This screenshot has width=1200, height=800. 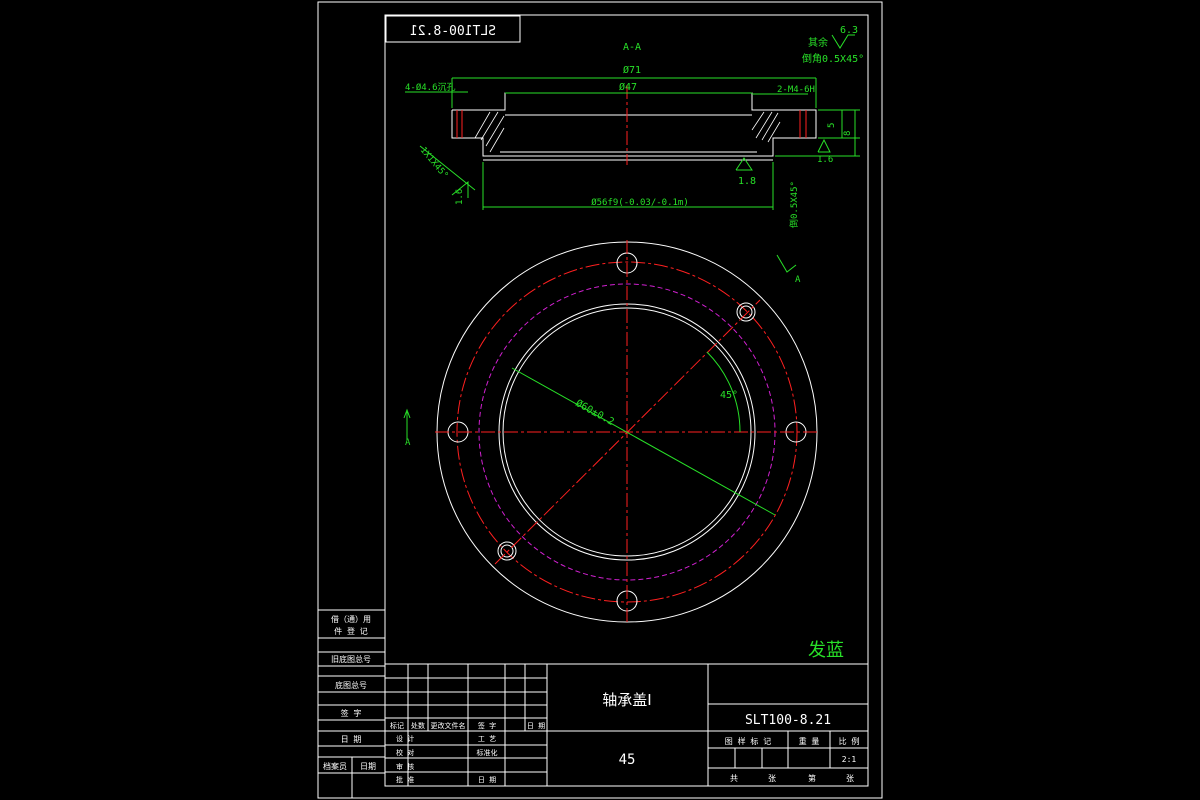 I want to click on dim-chamfer-left: 1X1X45°, so click(x=434, y=163).